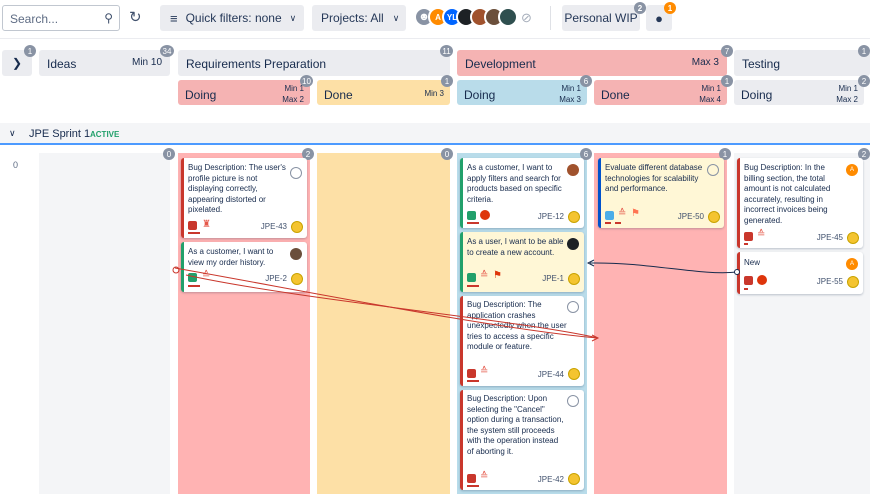  I want to click on dependency-line-dark, so click(663, 268).